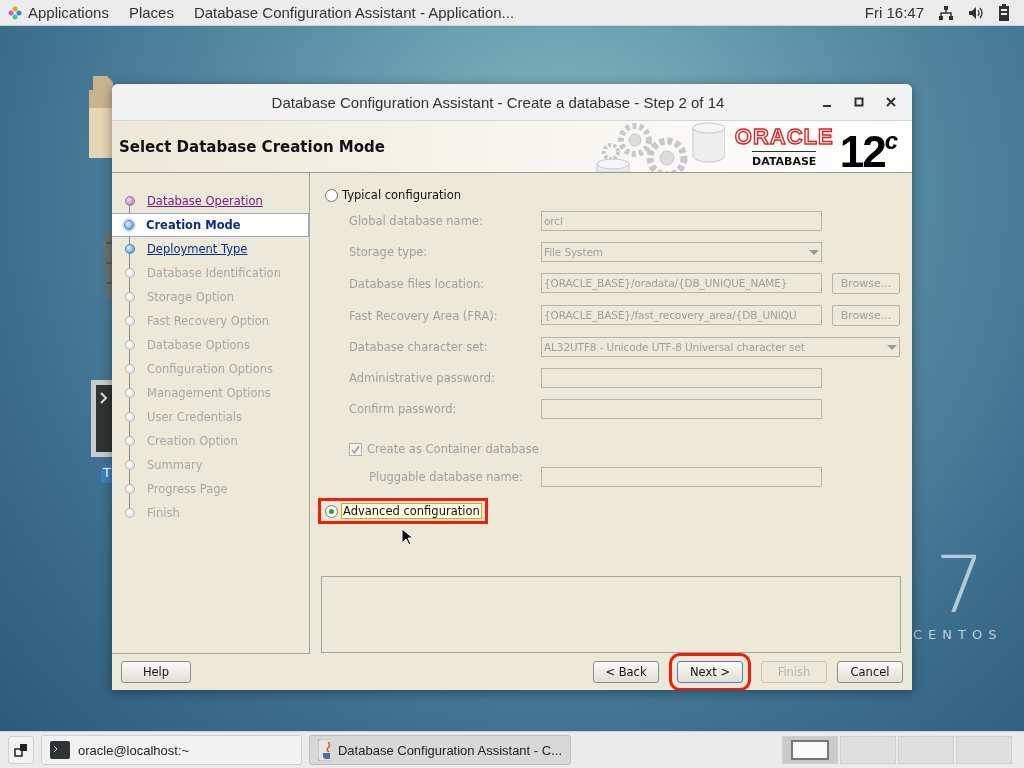 This screenshot has height=768, width=1024. I want to click on minimize-icon, so click(827, 106).